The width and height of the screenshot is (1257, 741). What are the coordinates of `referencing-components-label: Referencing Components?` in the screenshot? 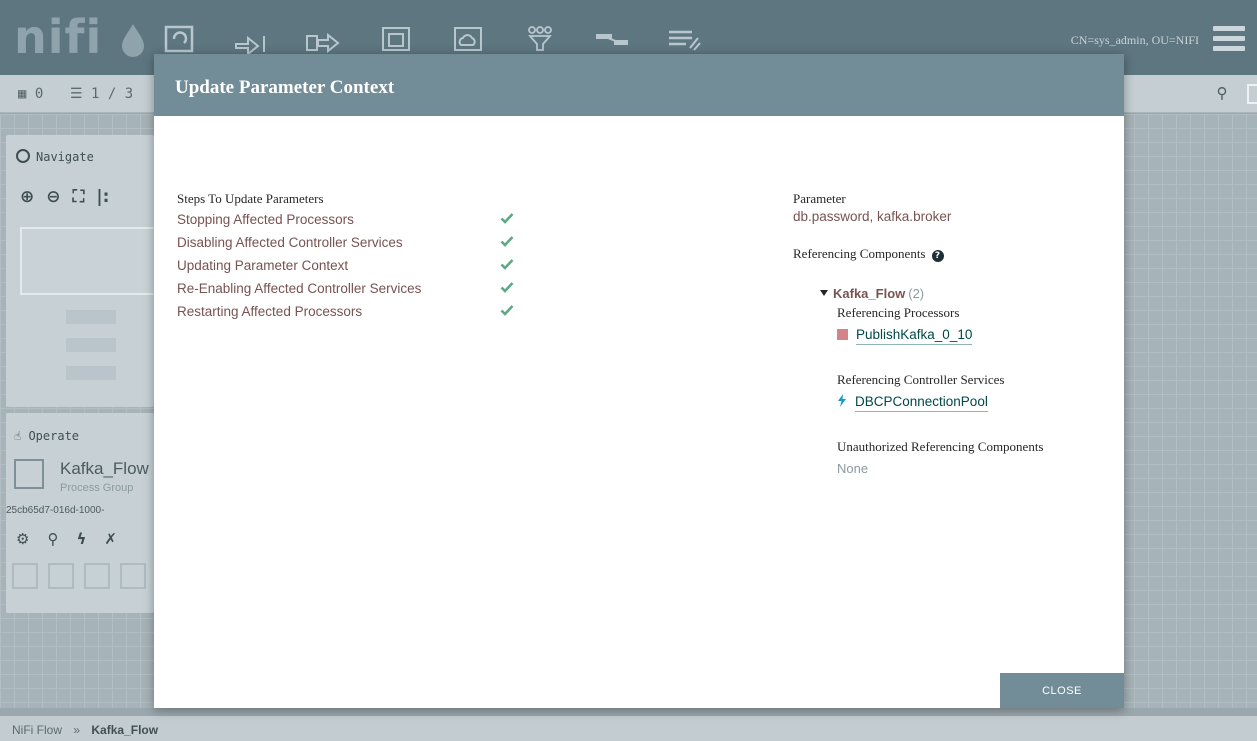 It's located at (868, 254).